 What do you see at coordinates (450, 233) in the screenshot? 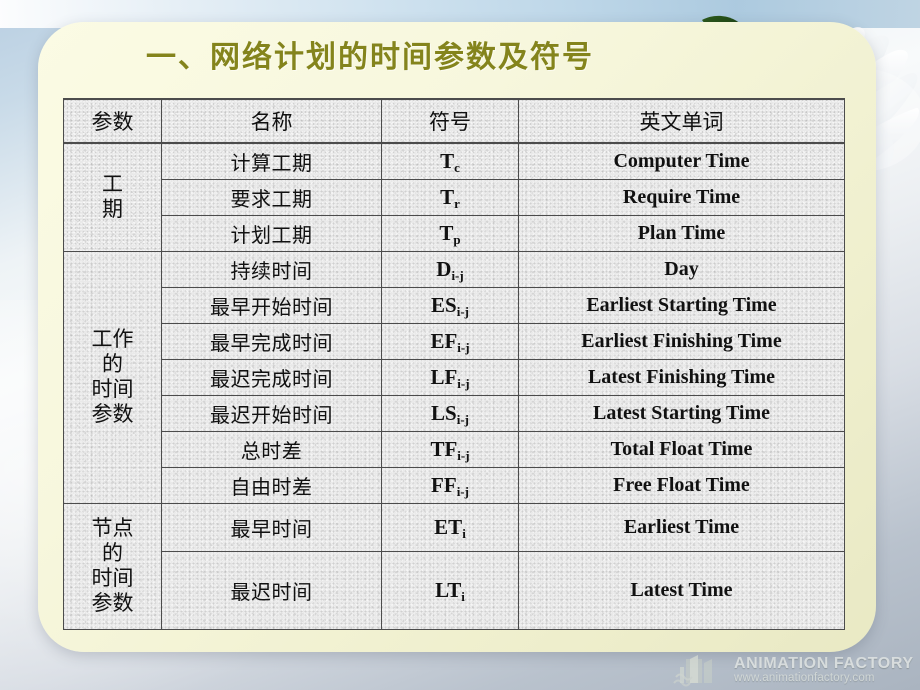
I see `param-symbol: Tp` at bounding box center [450, 233].